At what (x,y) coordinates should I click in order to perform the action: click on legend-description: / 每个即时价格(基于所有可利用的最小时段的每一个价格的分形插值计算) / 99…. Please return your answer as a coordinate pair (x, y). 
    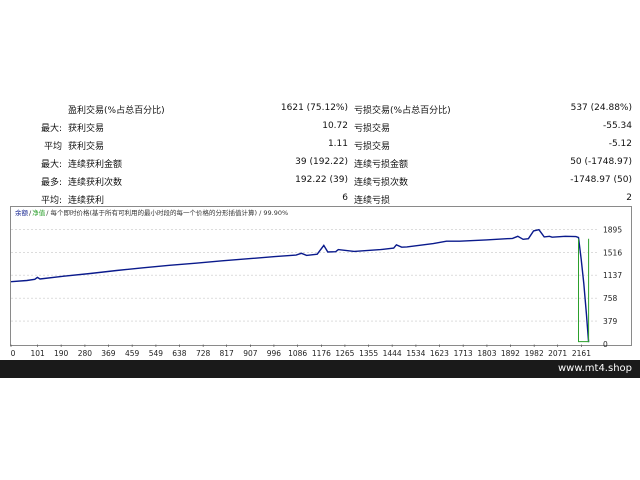
    Looking at the image, I should click on (167, 212).